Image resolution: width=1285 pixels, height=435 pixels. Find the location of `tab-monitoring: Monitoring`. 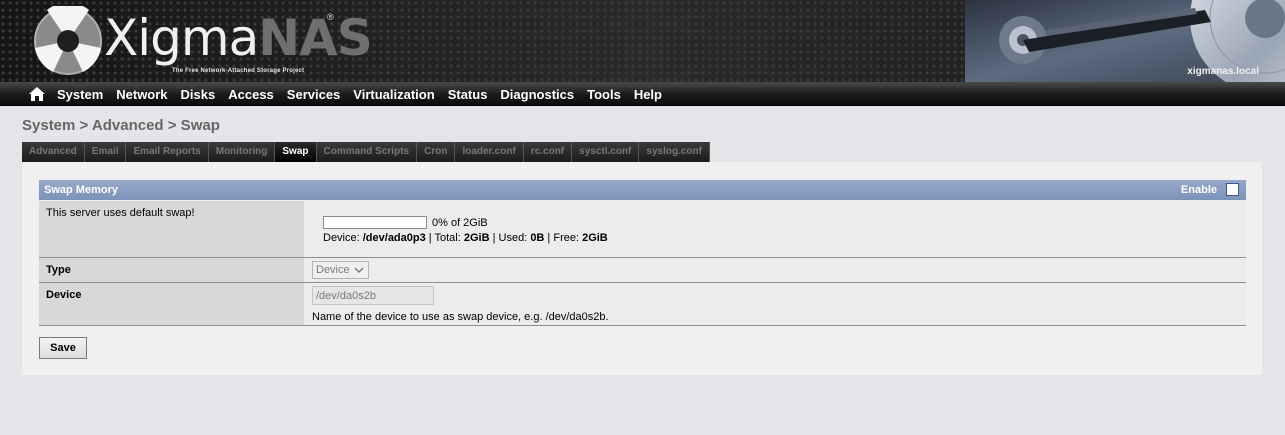

tab-monitoring: Monitoring is located at coordinates (242, 152).